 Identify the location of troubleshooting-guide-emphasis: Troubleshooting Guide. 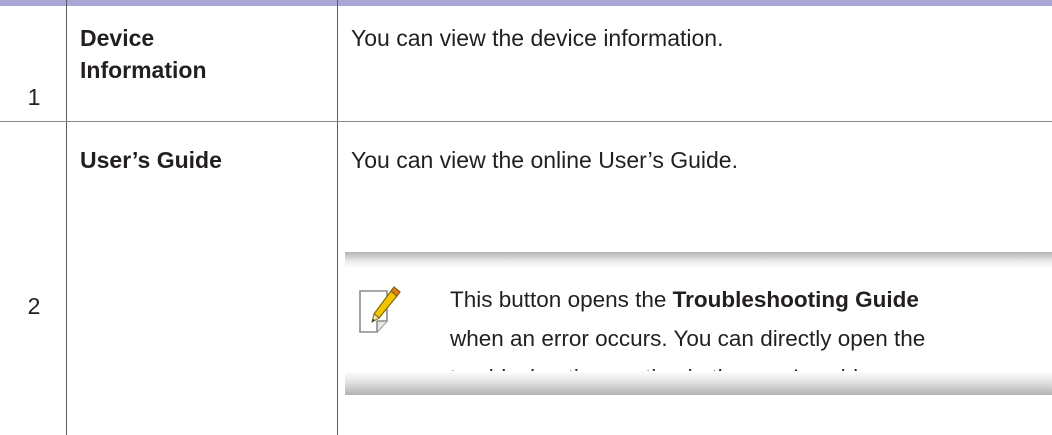
(795, 299).